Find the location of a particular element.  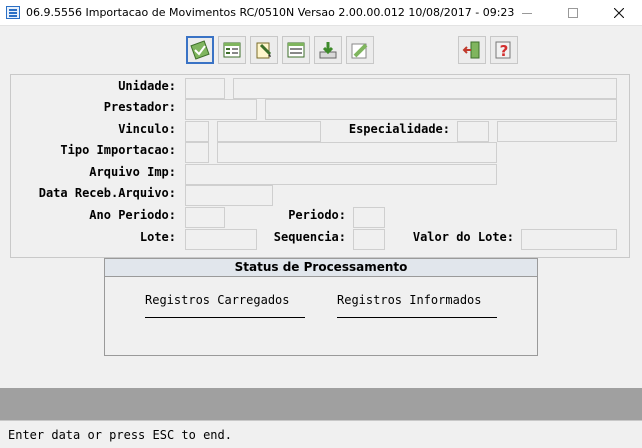

edit-note-icon is located at coordinates (264, 50).